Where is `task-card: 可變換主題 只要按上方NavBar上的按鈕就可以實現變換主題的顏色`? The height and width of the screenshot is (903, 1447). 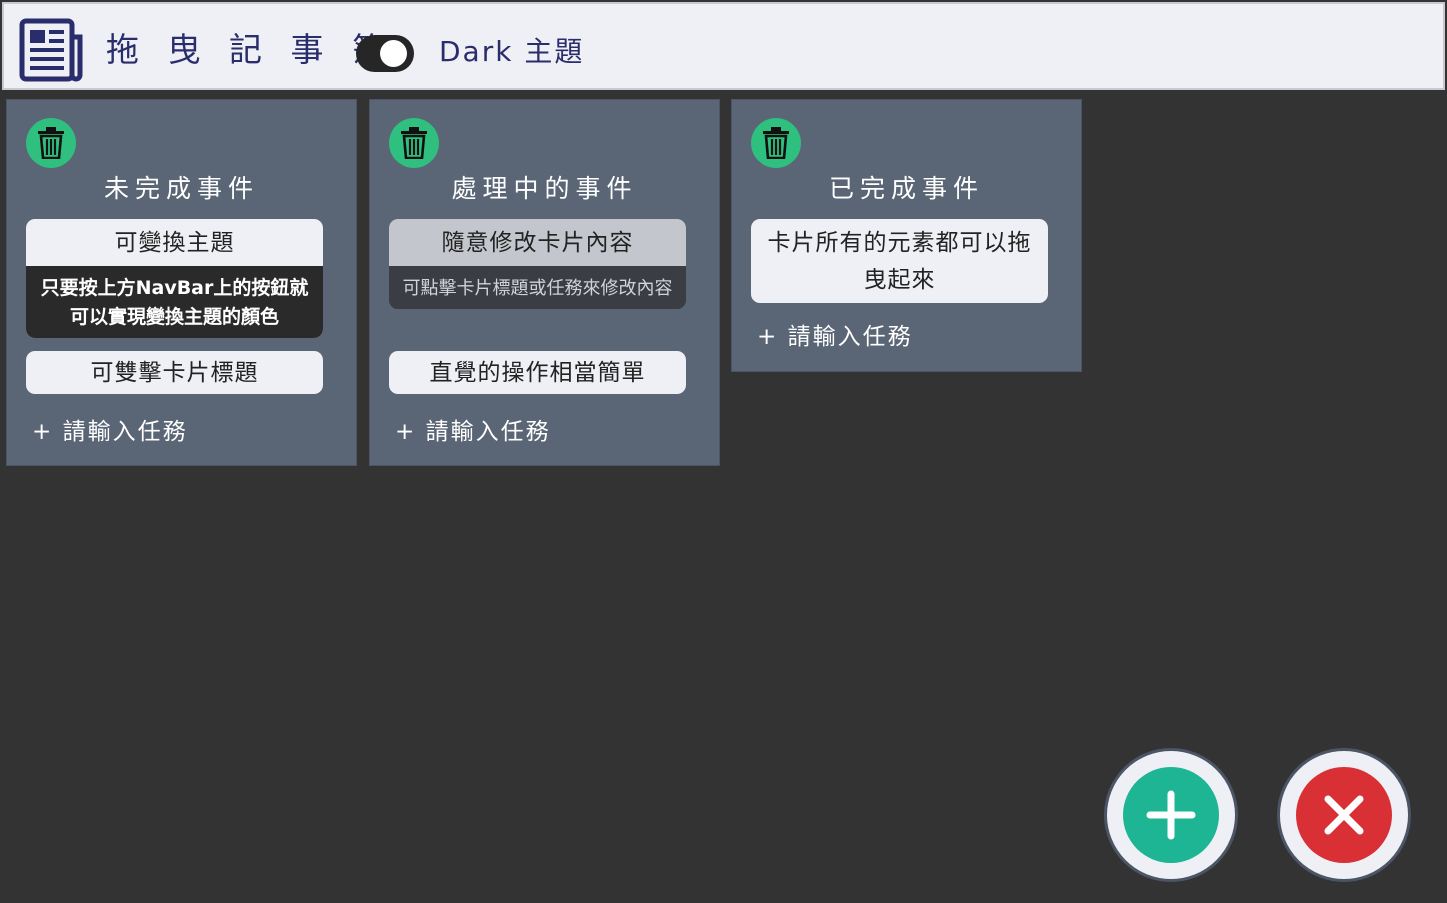 task-card: 可變換主題 只要按上方NavBar上的按鈕就可以實現變換主題的顏色 is located at coordinates (174, 278).